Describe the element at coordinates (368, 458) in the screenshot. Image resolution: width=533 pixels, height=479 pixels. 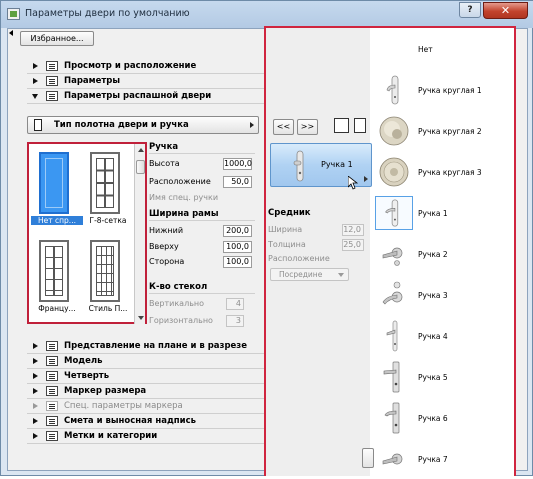
I see `bottom-button-stub` at that location.